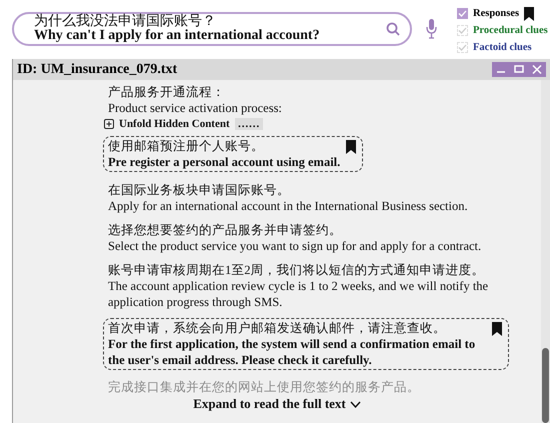 The image size is (550, 423). I want to click on legend-label: Factoid clues, so click(502, 47).